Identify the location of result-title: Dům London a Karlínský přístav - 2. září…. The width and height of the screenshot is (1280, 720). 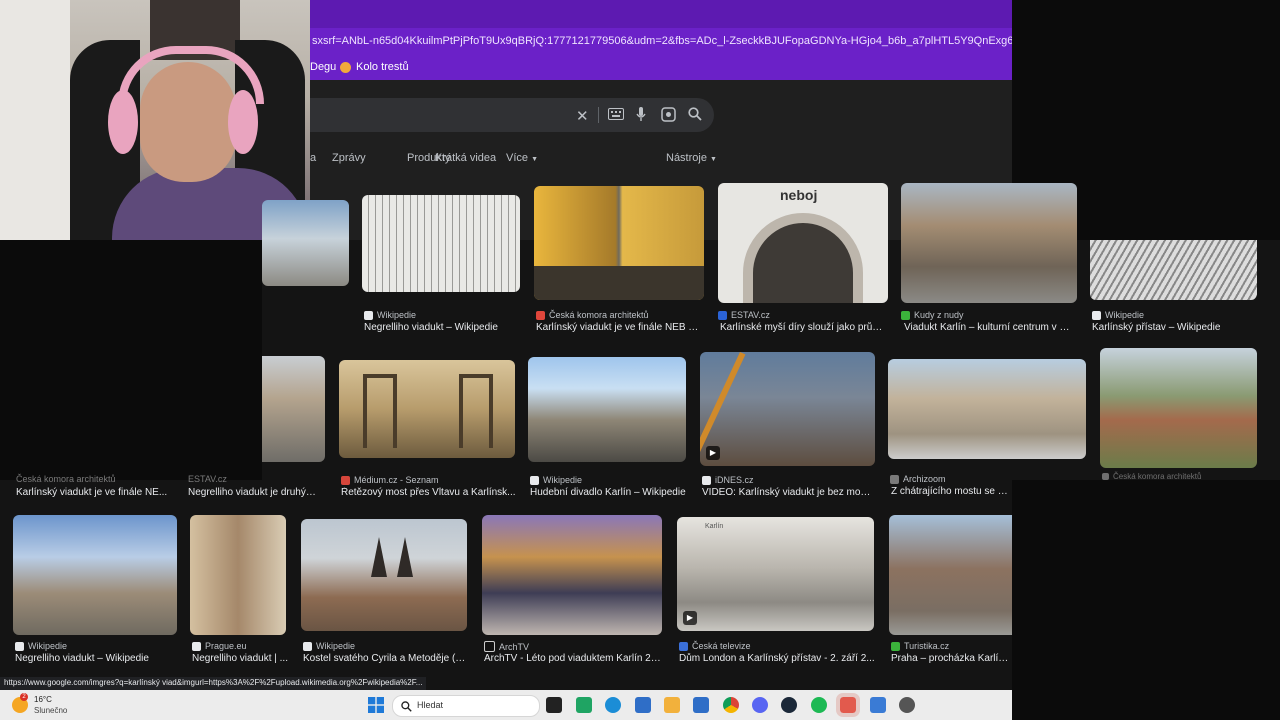
(777, 658).